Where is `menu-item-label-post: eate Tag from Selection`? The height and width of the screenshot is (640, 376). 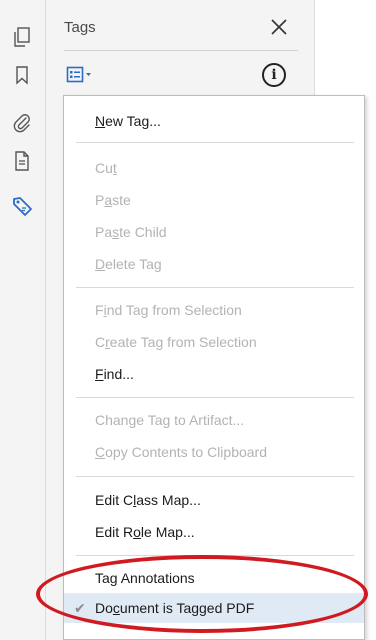 menu-item-label-post: eate Tag from Selection is located at coordinates (183, 342).